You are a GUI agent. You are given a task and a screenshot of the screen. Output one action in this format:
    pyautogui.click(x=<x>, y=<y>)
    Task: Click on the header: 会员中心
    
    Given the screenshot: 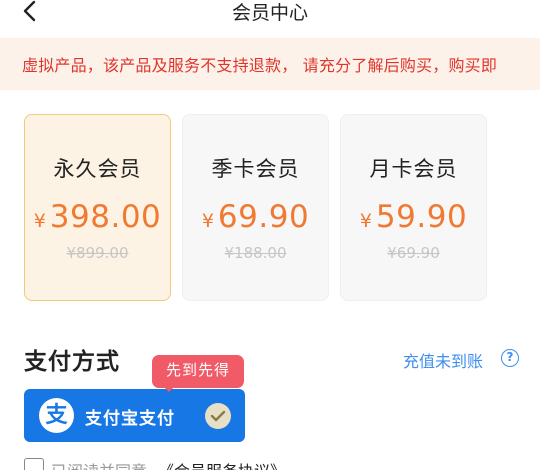 What is the action you would take?
    pyautogui.click(x=270, y=18)
    